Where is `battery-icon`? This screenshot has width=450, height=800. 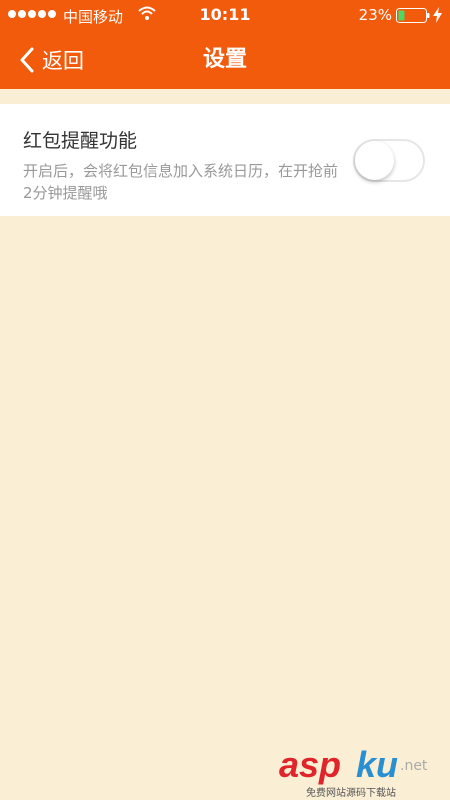 battery-icon is located at coordinates (413, 15).